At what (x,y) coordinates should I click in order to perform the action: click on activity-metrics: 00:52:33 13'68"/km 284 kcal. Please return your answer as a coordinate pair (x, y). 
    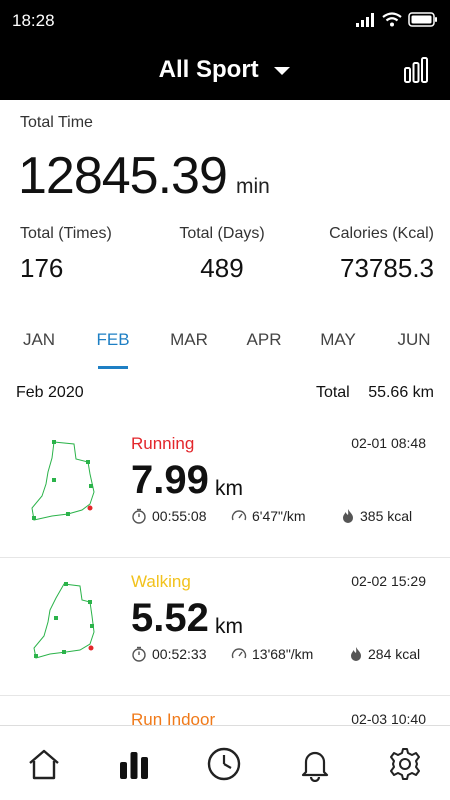
    Looking at the image, I should click on (275, 654).